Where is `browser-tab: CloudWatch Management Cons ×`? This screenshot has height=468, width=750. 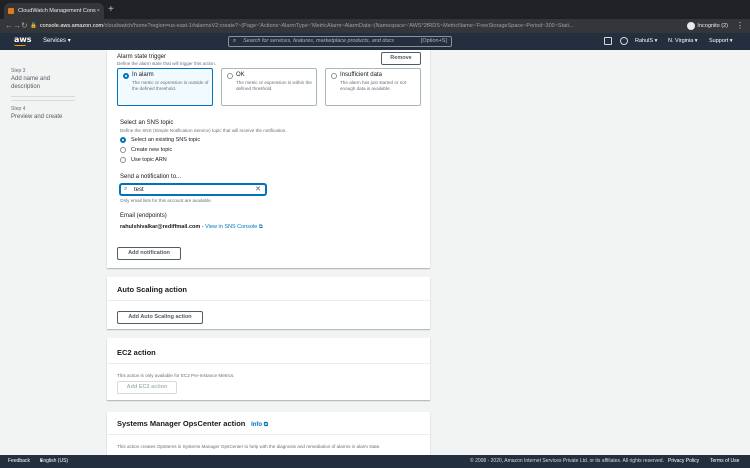
browser-tab: CloudWatch Management Cons × is located at coordinates (54, 11).